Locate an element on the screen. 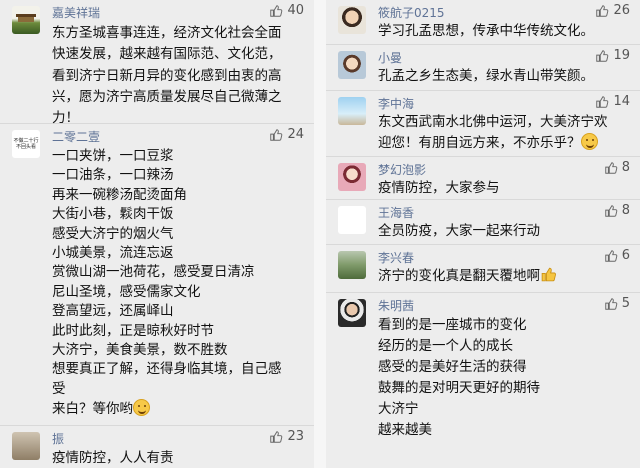 Image resolution: width=640 pixels, height=468 pixels. username: 李兴春 is located at coordinates (396, 257).